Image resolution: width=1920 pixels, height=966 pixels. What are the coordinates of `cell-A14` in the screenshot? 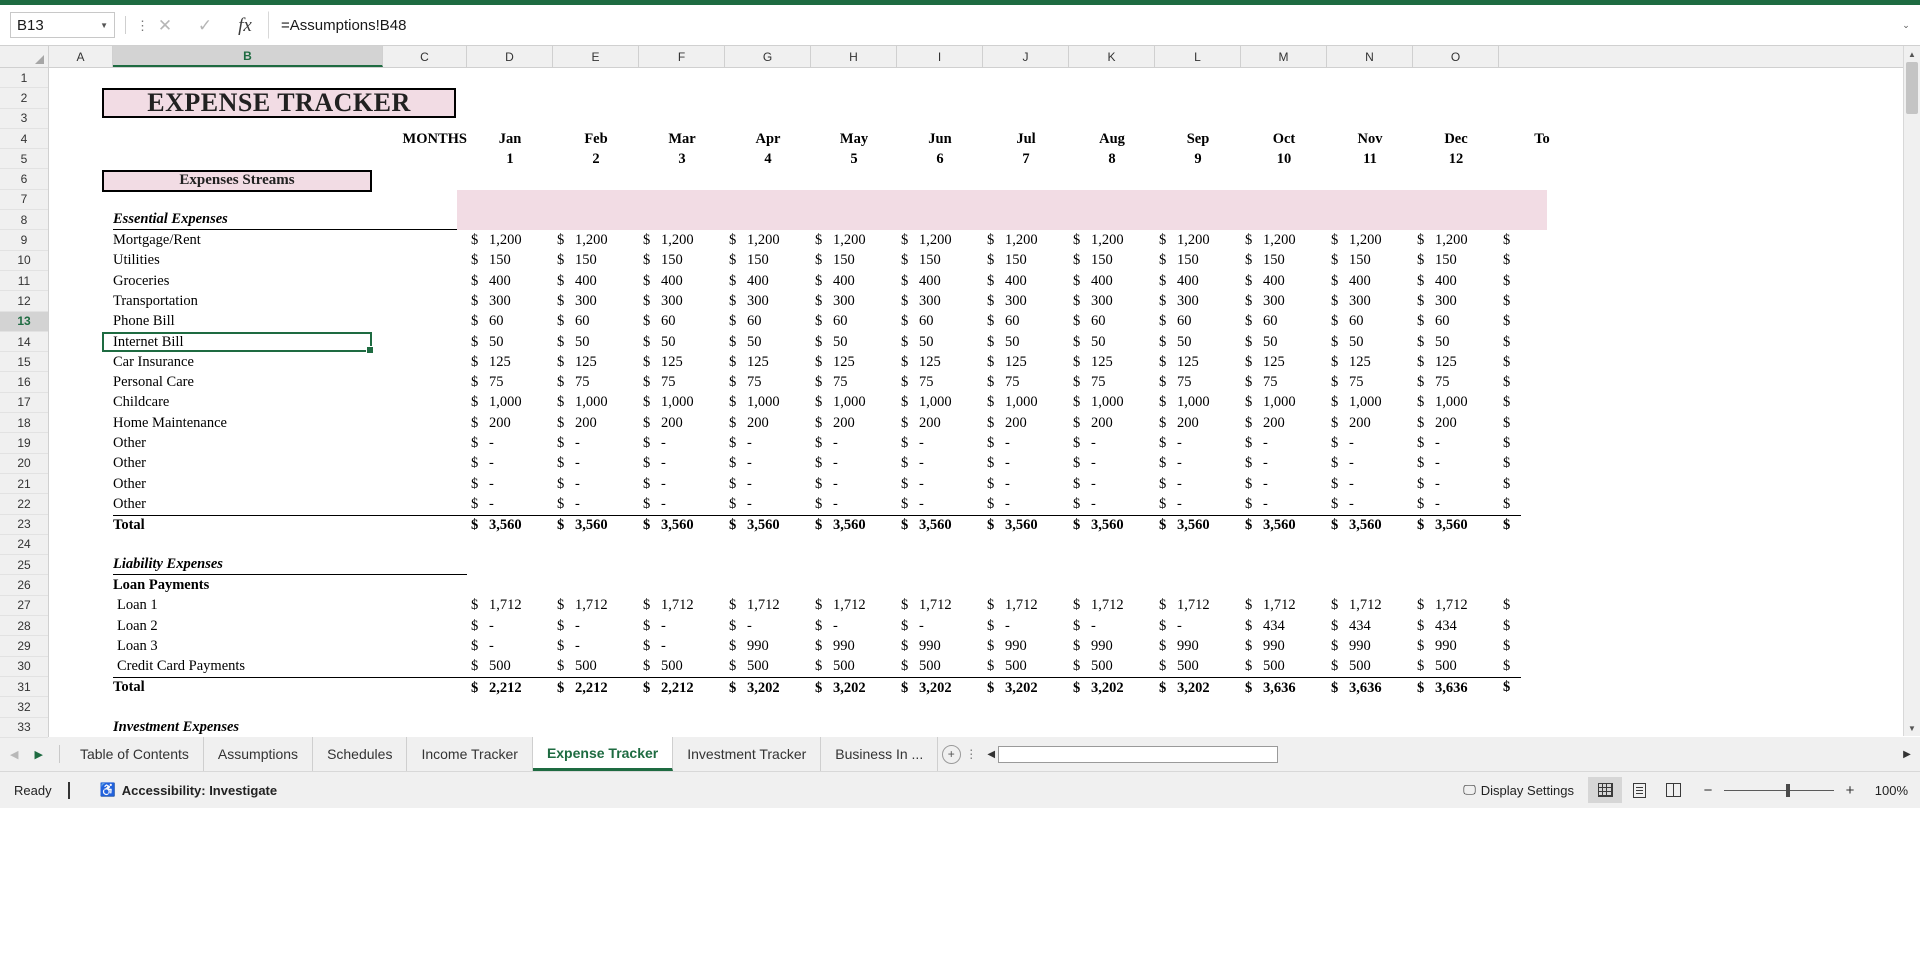 It's located at (81, 342).